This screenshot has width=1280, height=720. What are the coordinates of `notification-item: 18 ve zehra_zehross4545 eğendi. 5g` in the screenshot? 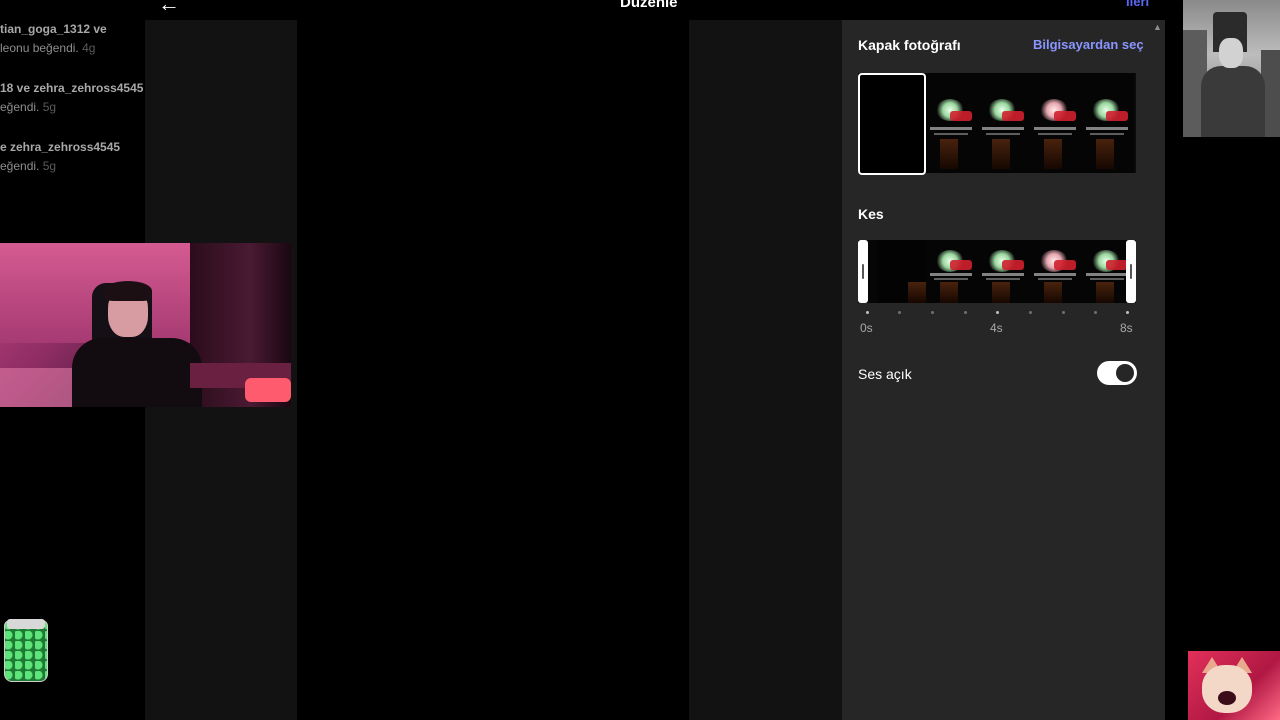 It's located at (72, 98).